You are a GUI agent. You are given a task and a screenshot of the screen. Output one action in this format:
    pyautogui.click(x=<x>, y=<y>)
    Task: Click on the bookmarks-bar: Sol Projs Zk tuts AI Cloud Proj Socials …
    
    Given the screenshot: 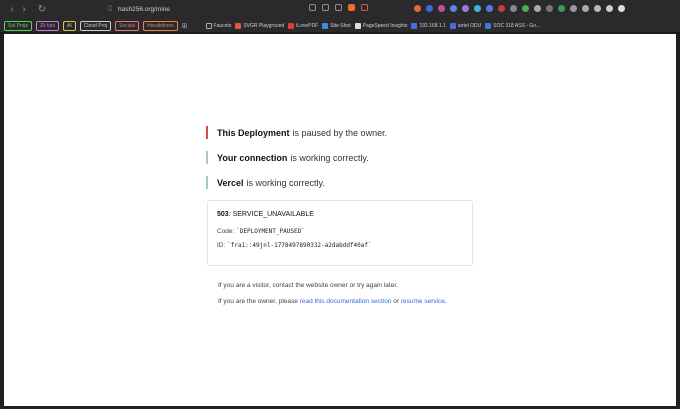 What is the action you would take?
    pyautogui.click(x=340, y=26)
    